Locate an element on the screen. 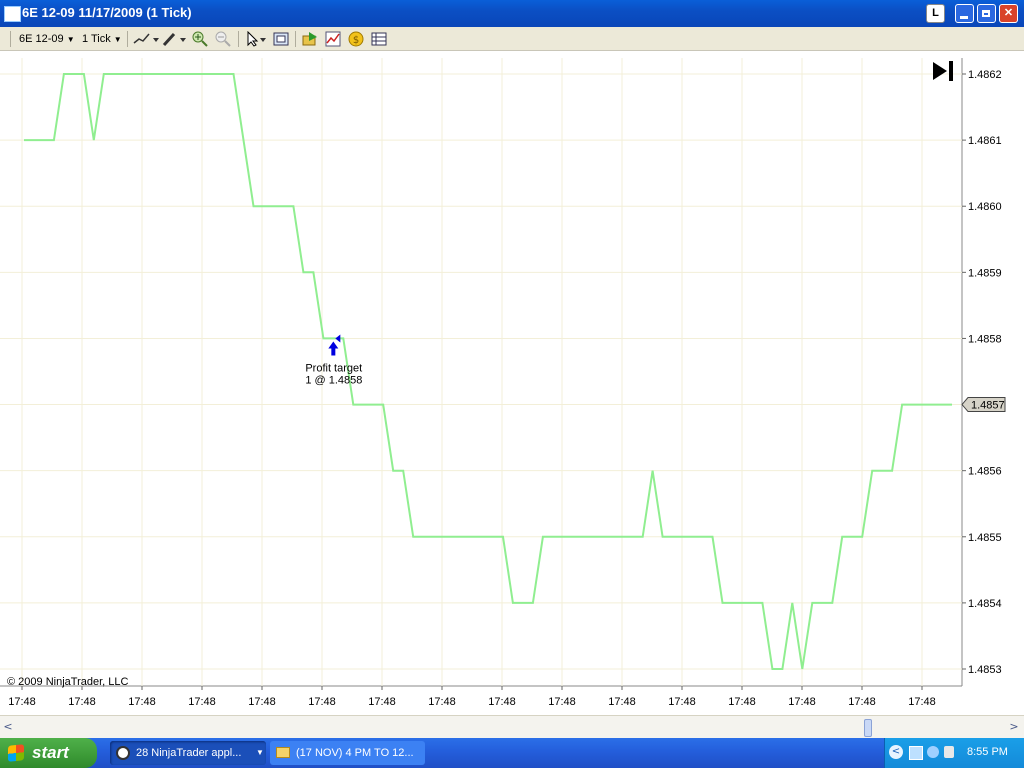  price-tick-label: 1.4860 is located at coordinates (985, 207).